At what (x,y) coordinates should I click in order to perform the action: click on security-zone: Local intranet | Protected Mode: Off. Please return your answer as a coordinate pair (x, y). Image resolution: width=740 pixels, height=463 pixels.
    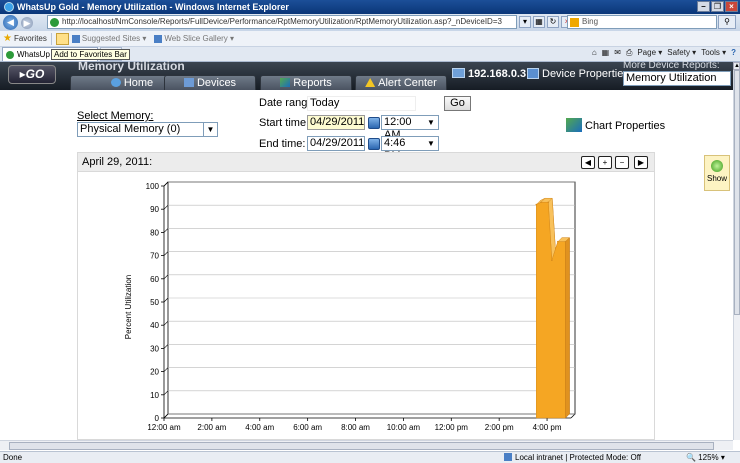
    Looking at the image, I should click on (572, 457).